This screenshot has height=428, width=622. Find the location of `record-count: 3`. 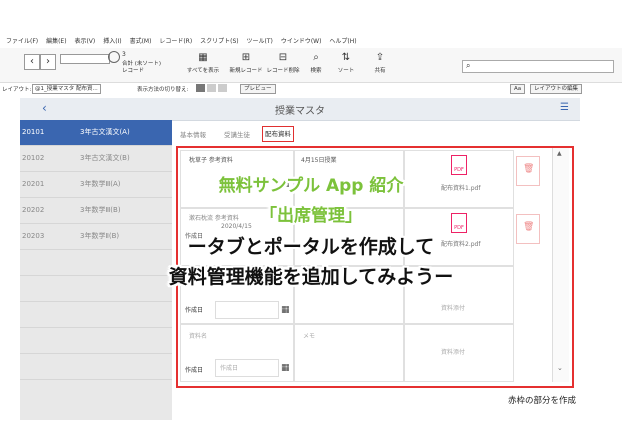

record-count: 3 is located at coordinates (124, 54).